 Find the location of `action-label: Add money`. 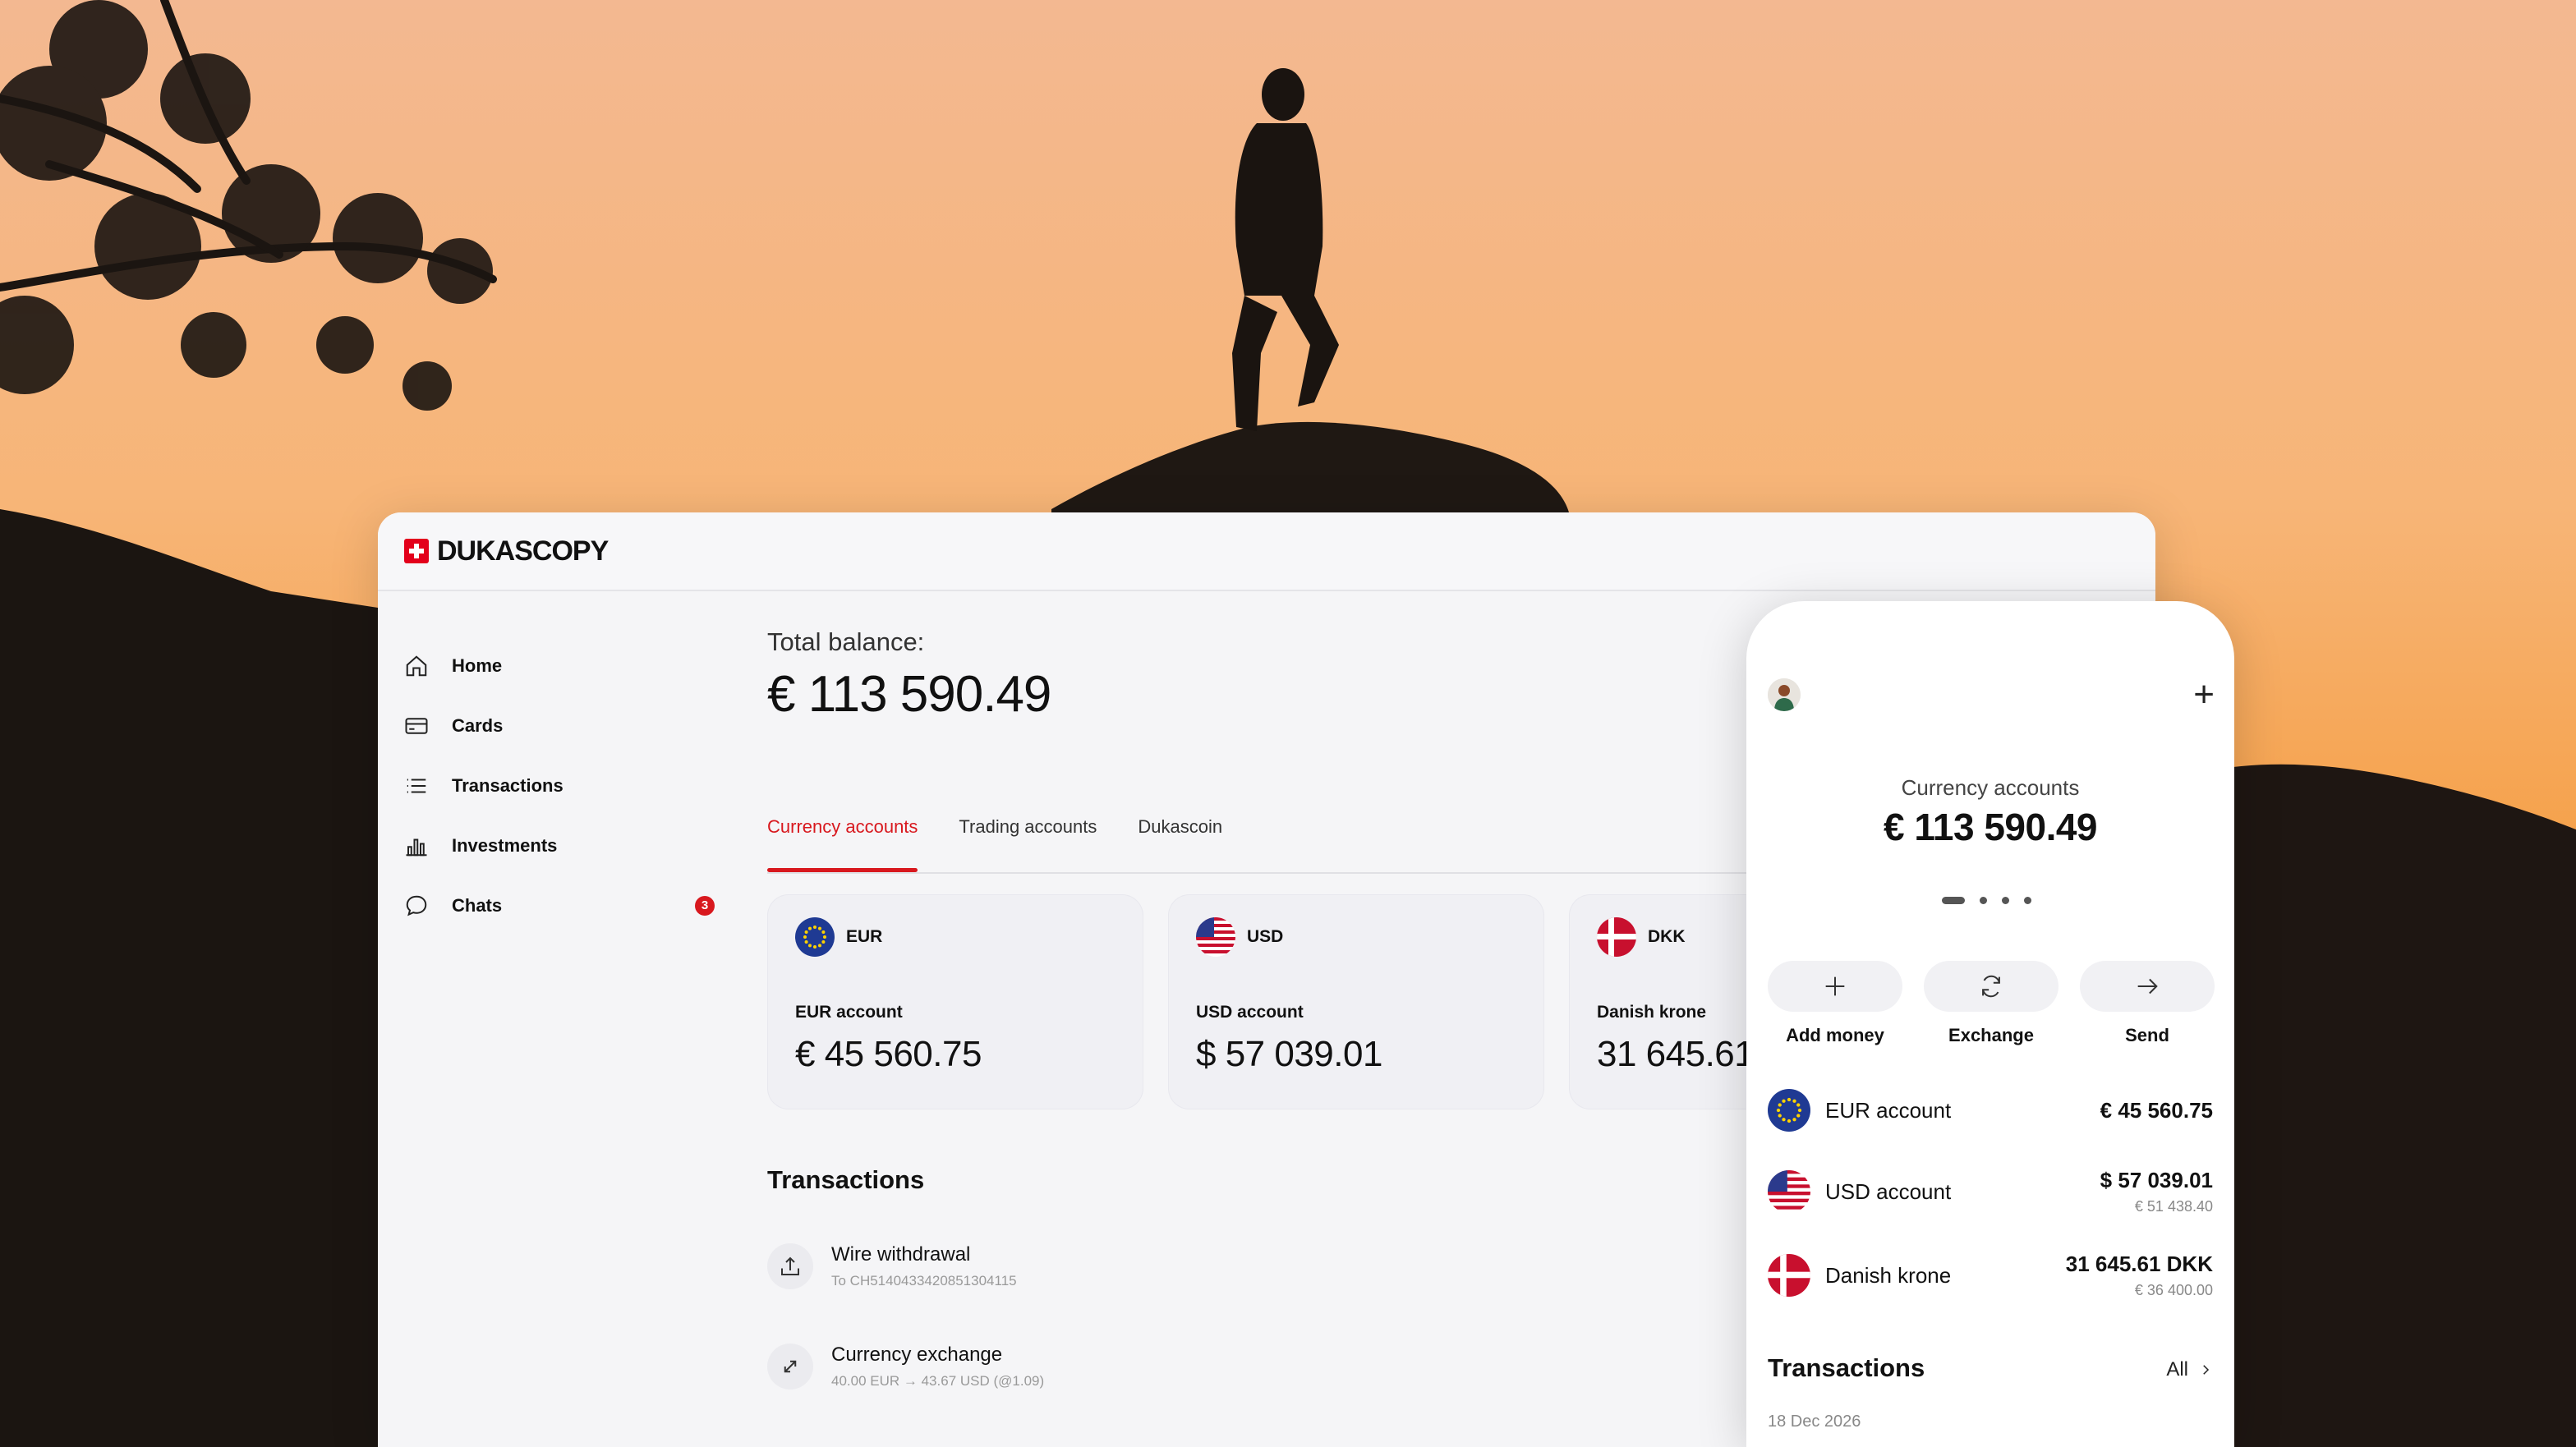

action-label: Add money is located at coordinates (1835, 1035).